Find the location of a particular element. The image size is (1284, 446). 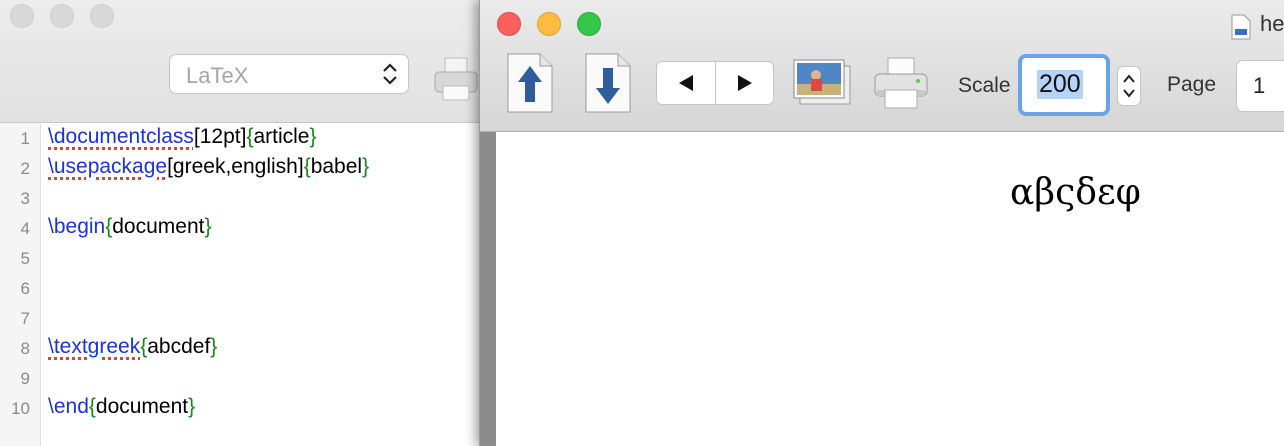

close-button-inactive is located at coordinates (22, 16).